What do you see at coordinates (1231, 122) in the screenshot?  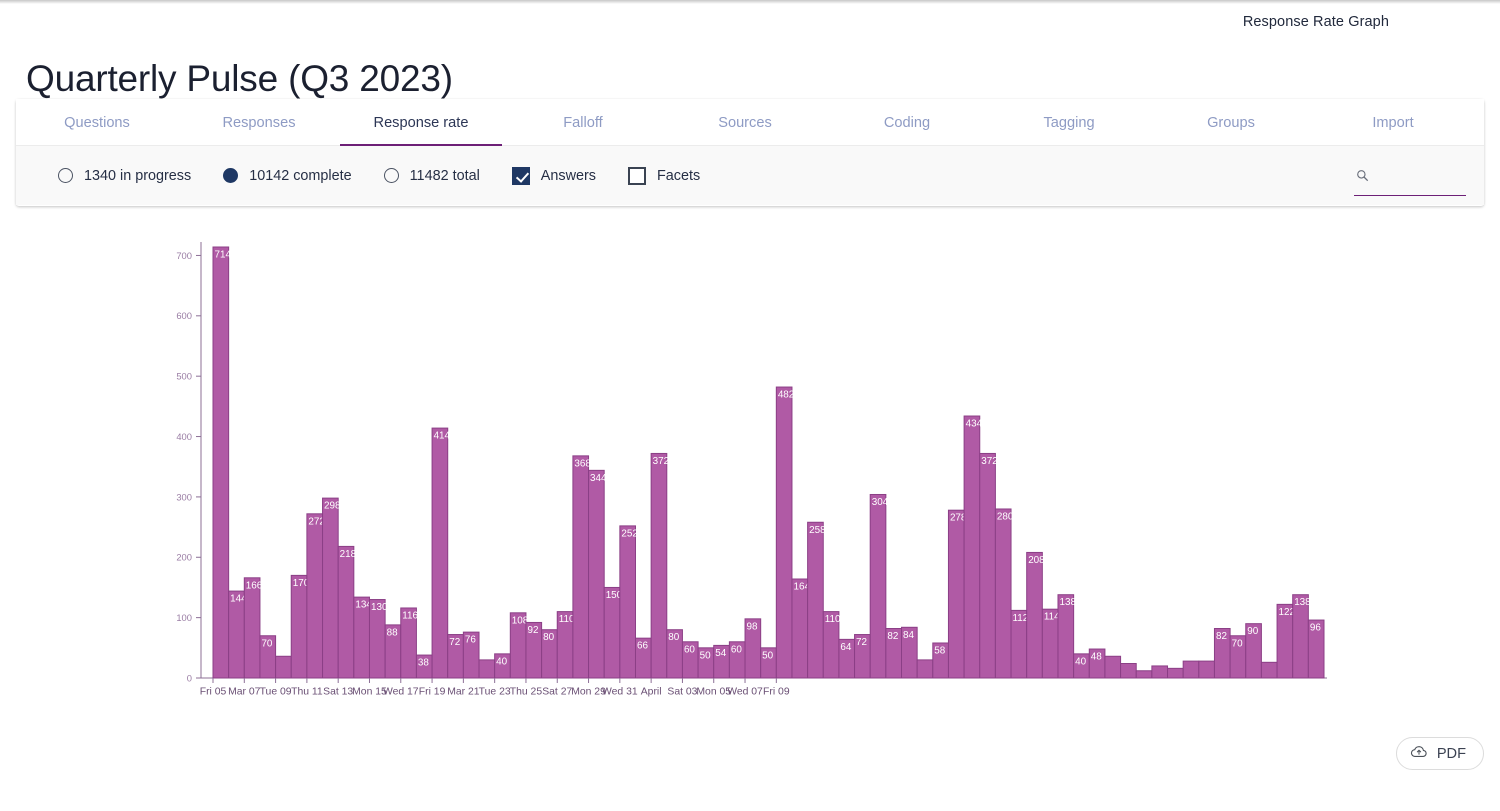 I see `tab-groups: Groups` at bounding box center [1231, 122].